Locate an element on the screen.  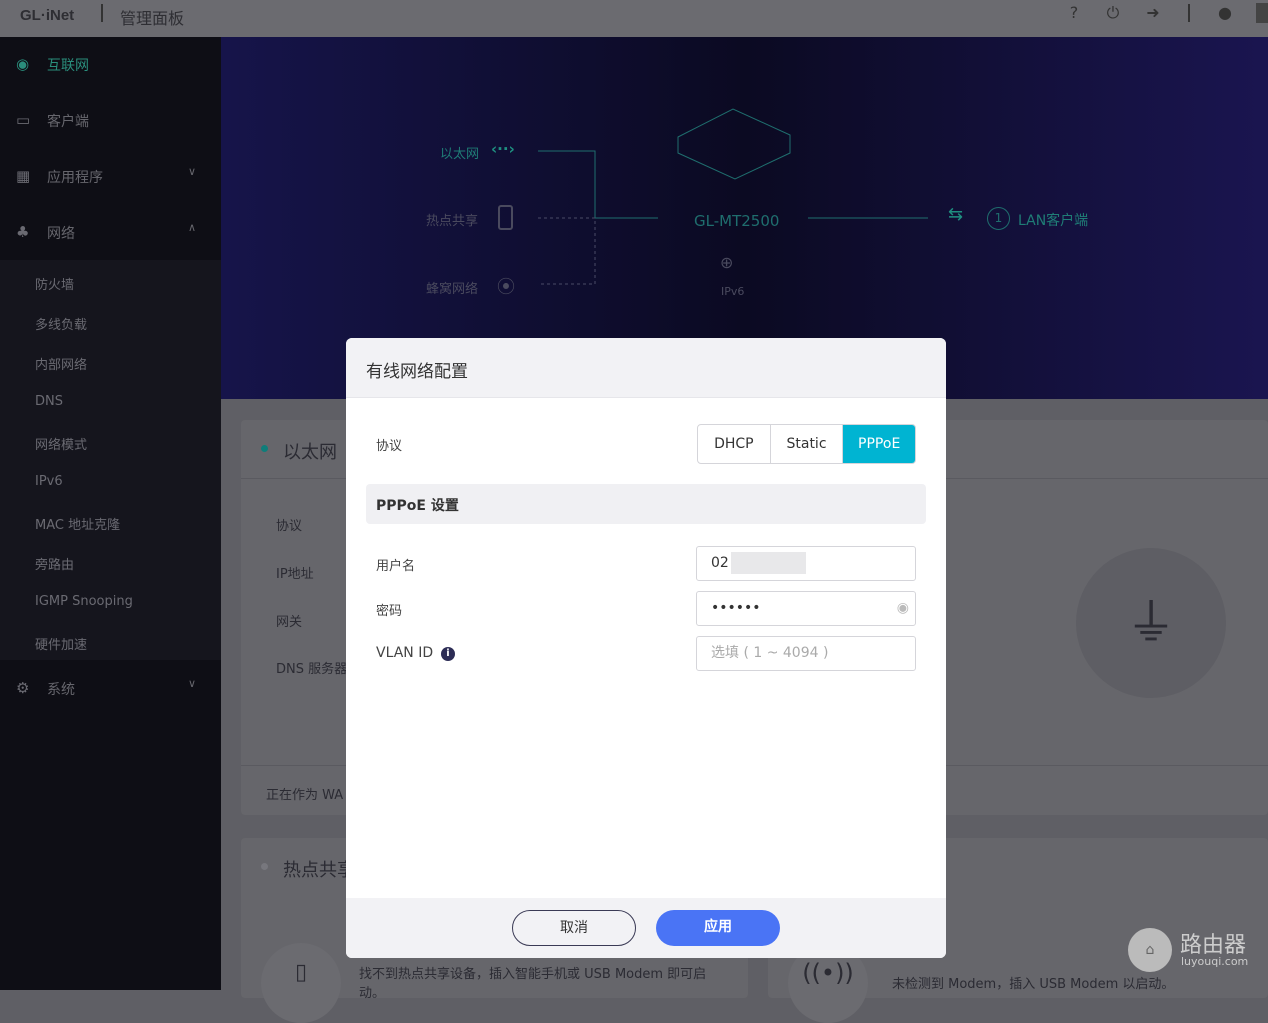
protocol-static: Static is located at coordinates (807, 444).